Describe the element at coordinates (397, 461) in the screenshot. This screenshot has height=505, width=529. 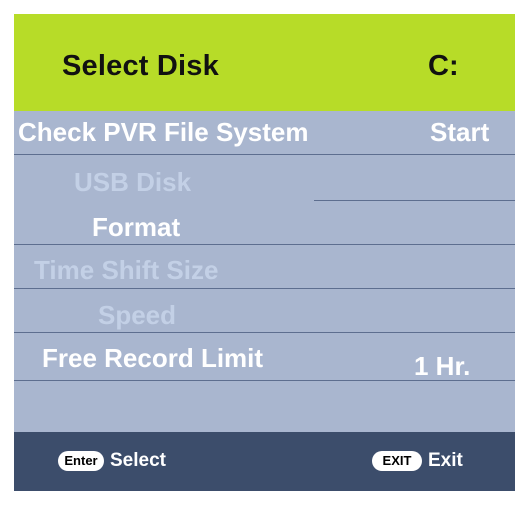
I see `exit-key-icon: EXIT` at that location.